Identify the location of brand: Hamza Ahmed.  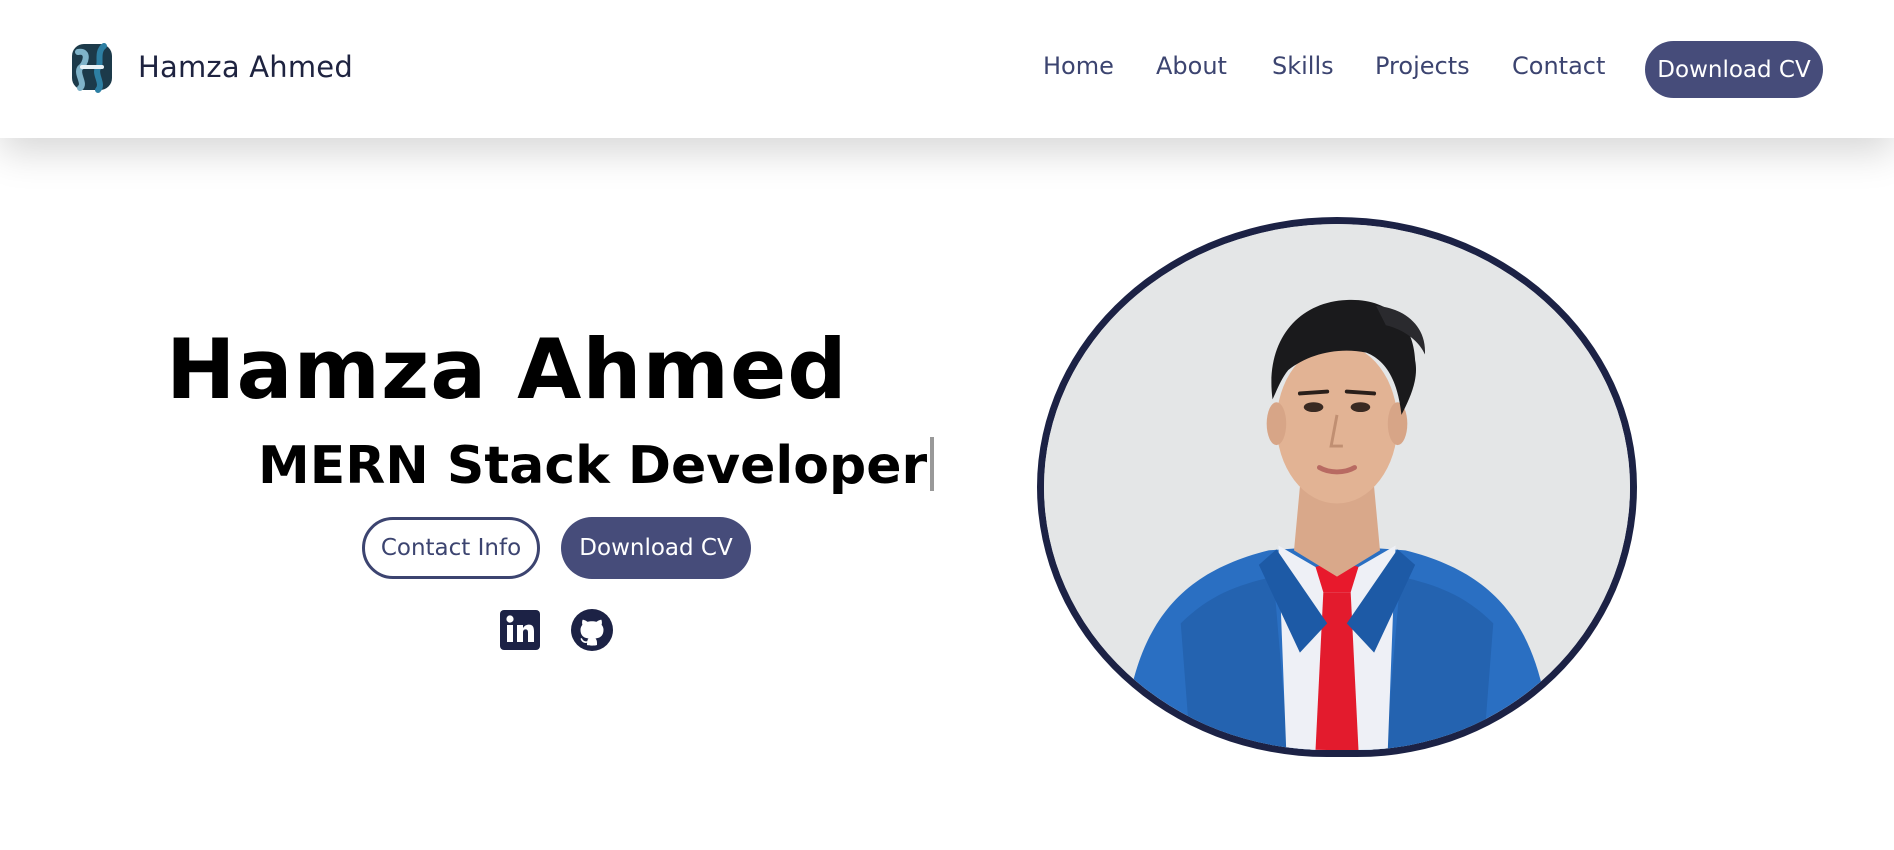
(210, 67).